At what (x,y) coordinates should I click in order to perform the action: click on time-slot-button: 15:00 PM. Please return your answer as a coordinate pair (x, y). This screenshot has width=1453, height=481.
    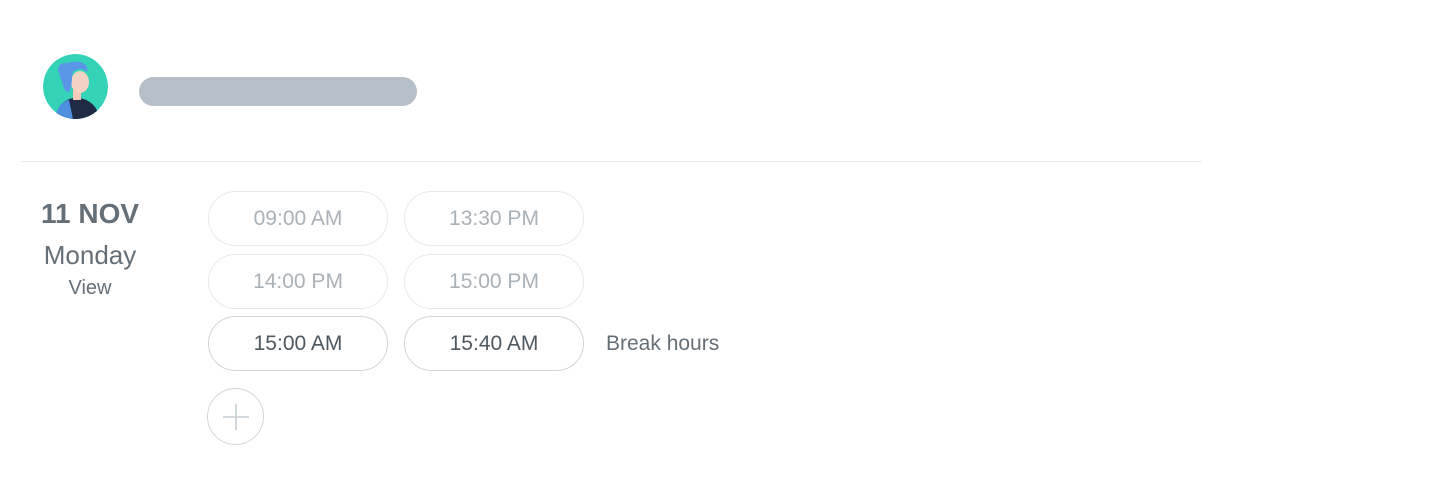
    Looking at the image, I should click on (494, 281).